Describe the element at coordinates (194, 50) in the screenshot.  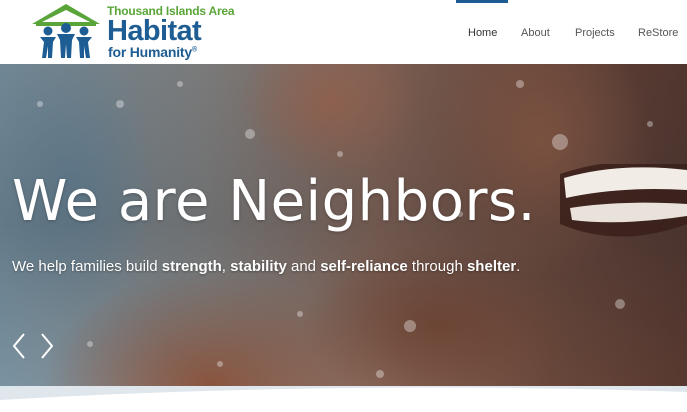
I see `registered-mark: ®` at that location.